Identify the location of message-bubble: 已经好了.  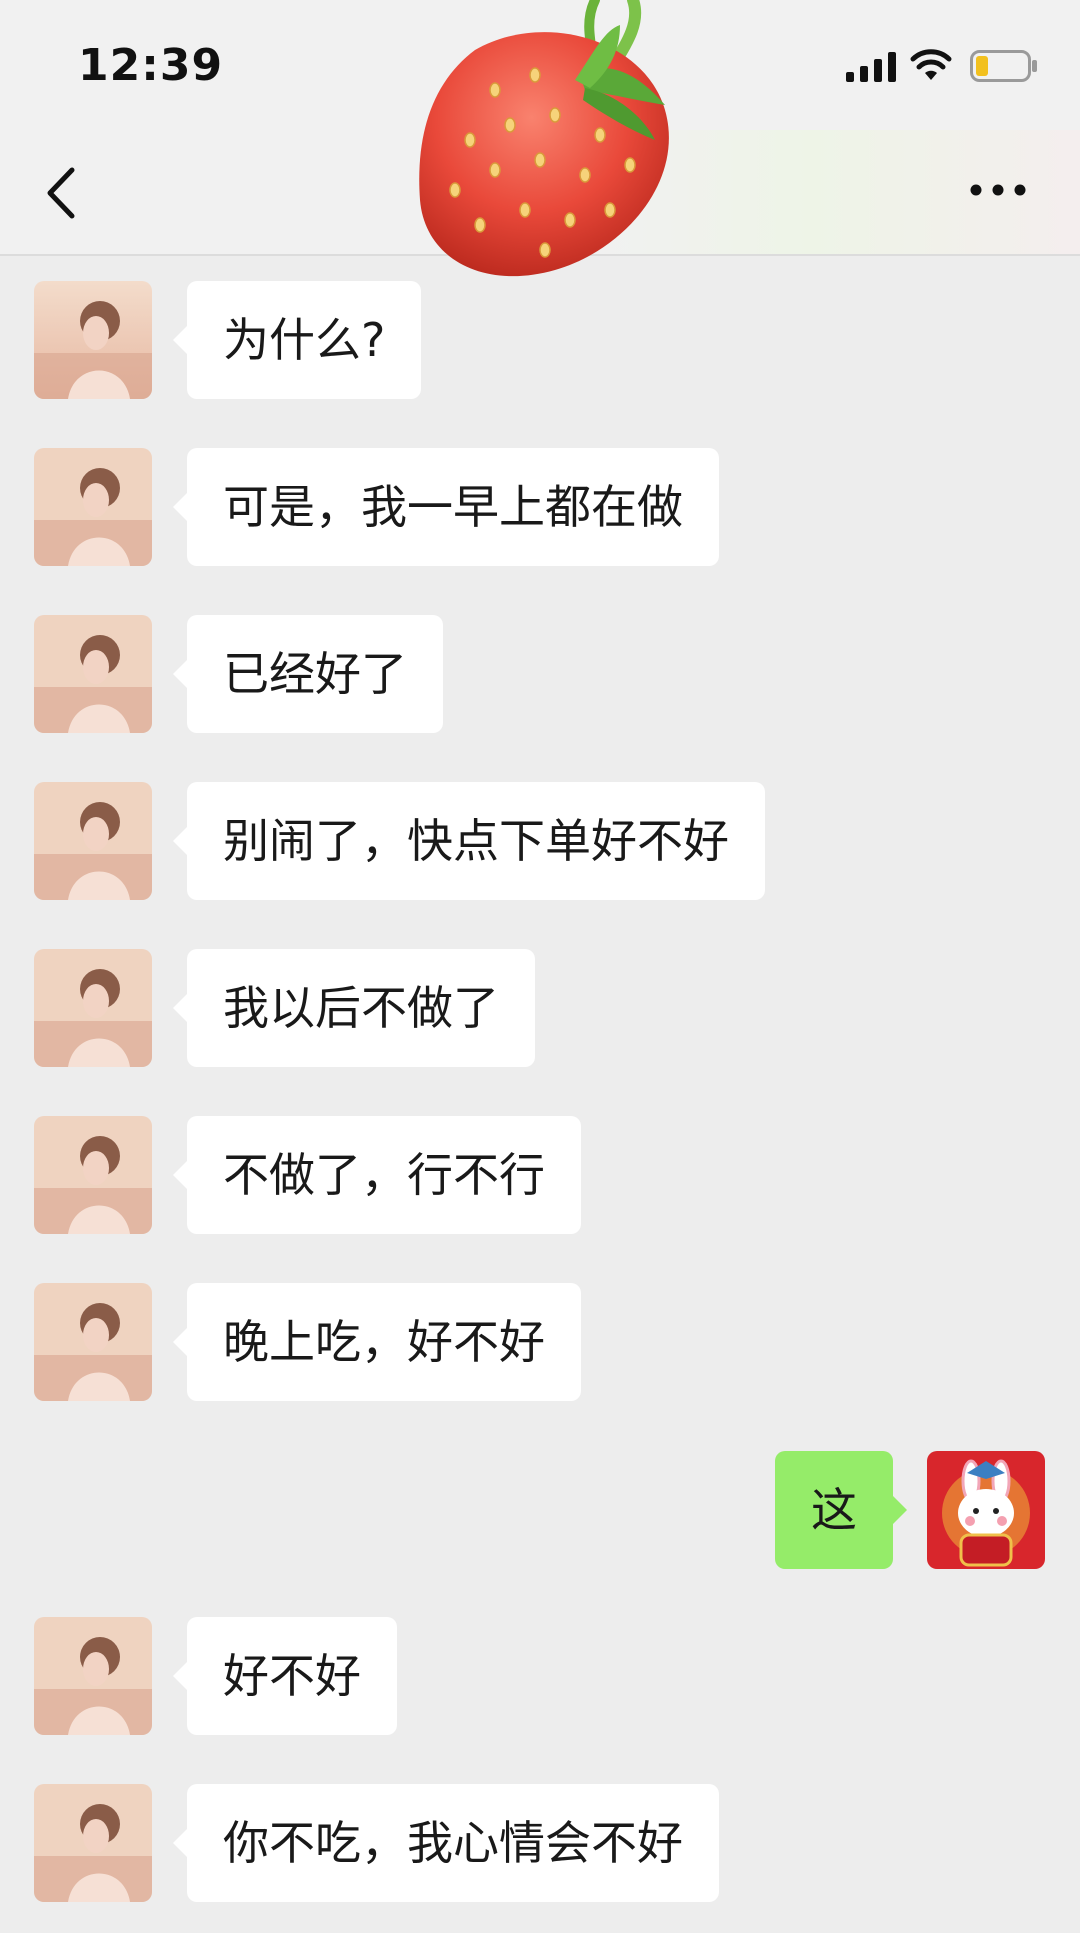
(308, 674).